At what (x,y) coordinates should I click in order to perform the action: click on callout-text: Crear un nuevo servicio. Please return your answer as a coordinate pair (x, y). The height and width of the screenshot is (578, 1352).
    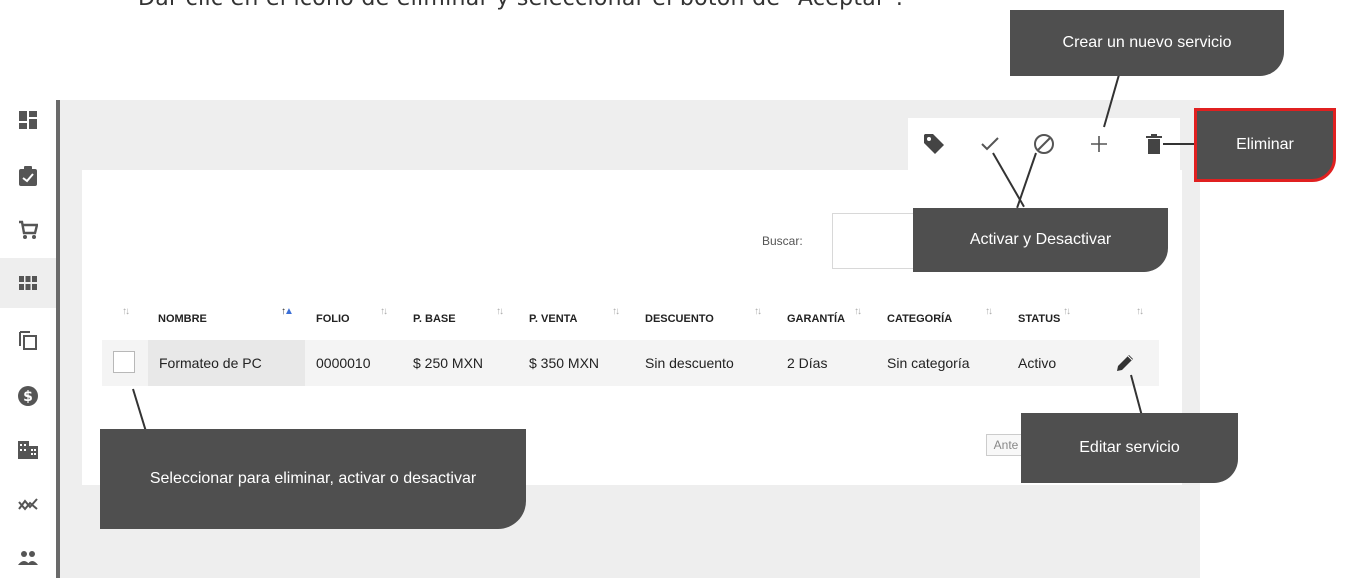
    Looking at the image, I should click on (1147, 42).